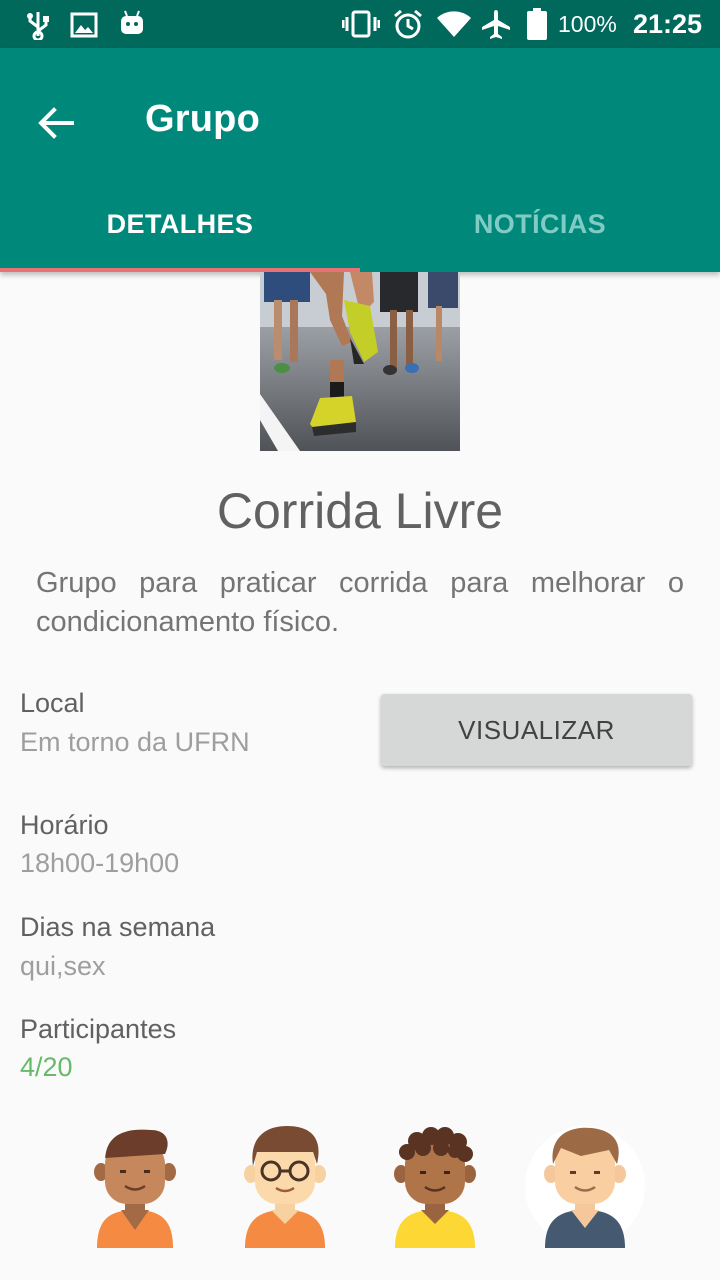 The width and height of the screenshot is (720, 1280). What do you see at coordinates (585, 1186) in the screenshot?
I see `avatar-boy-blue-shirt-icon` at bounding box center [585, 1186].